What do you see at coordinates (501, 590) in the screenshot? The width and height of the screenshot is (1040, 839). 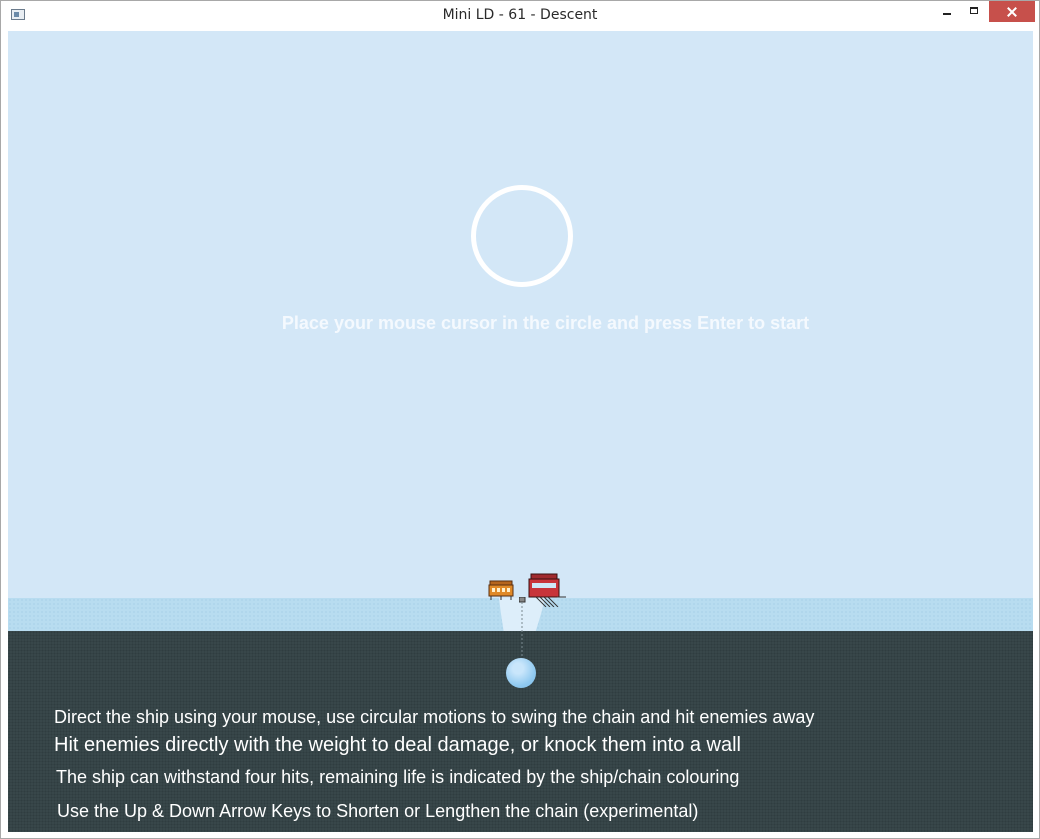 I see `enemy-ship` at bounding box center [501, 590].